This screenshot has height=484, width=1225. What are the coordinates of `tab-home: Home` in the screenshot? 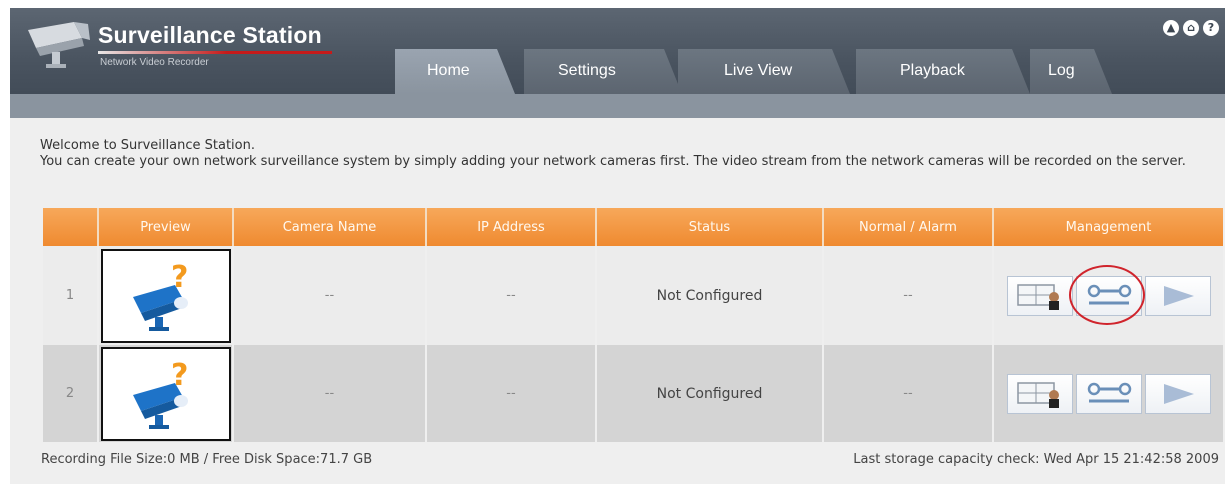 It's located at (455, 71).